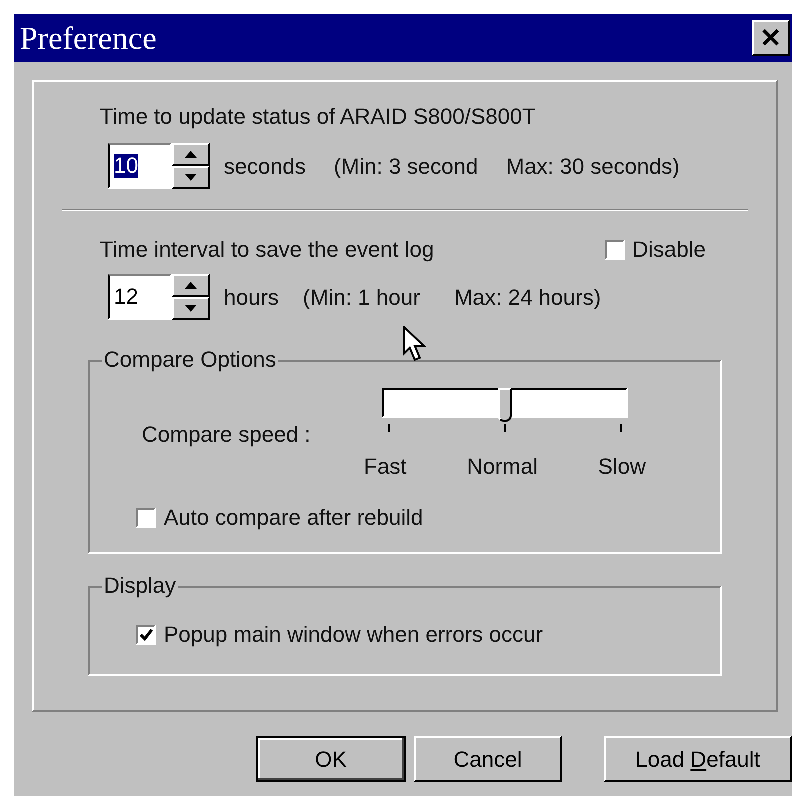 This screenshot has width=792, height=796. What do you see at coordinates (140, 166) in the screenshot?
I see `number-field: 10` at bounding box center [140, 166].